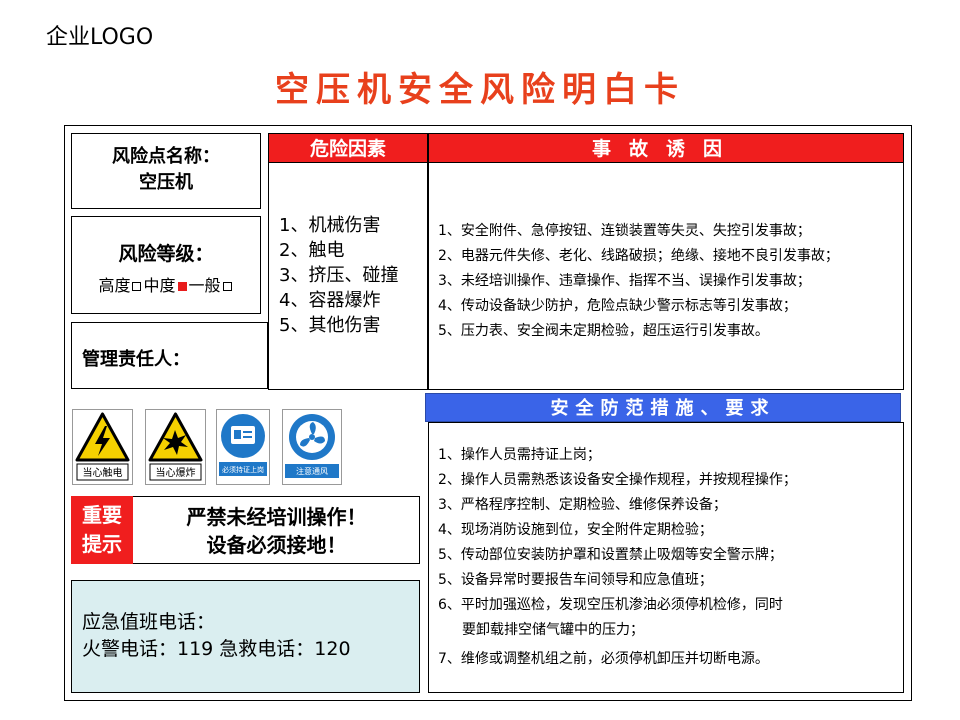 The height and width of the screenshot is (720, 960). I want to click on hazard-item: 3、挤压、碰撞, so click(339, 275).